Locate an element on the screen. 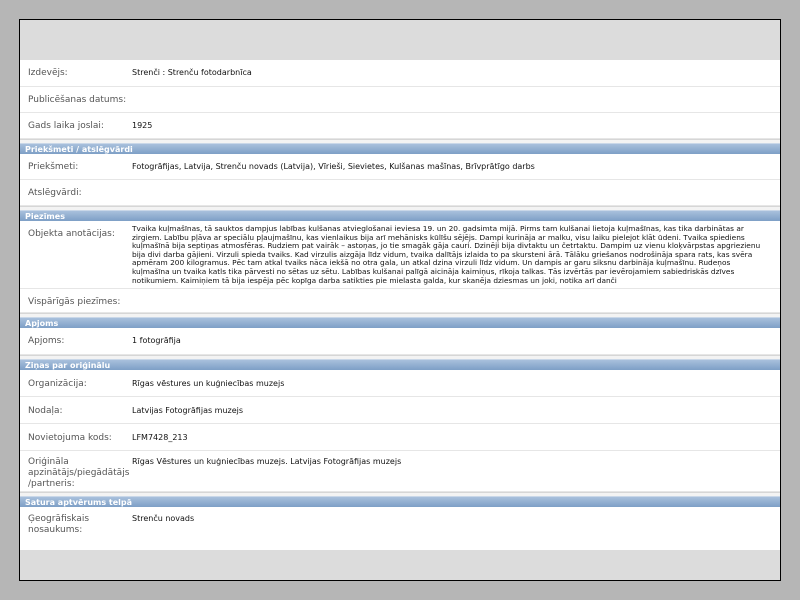 This screenshot has height=600, width=800. field-label: Atslēgvārdi: is located at coordinates (55, 193).